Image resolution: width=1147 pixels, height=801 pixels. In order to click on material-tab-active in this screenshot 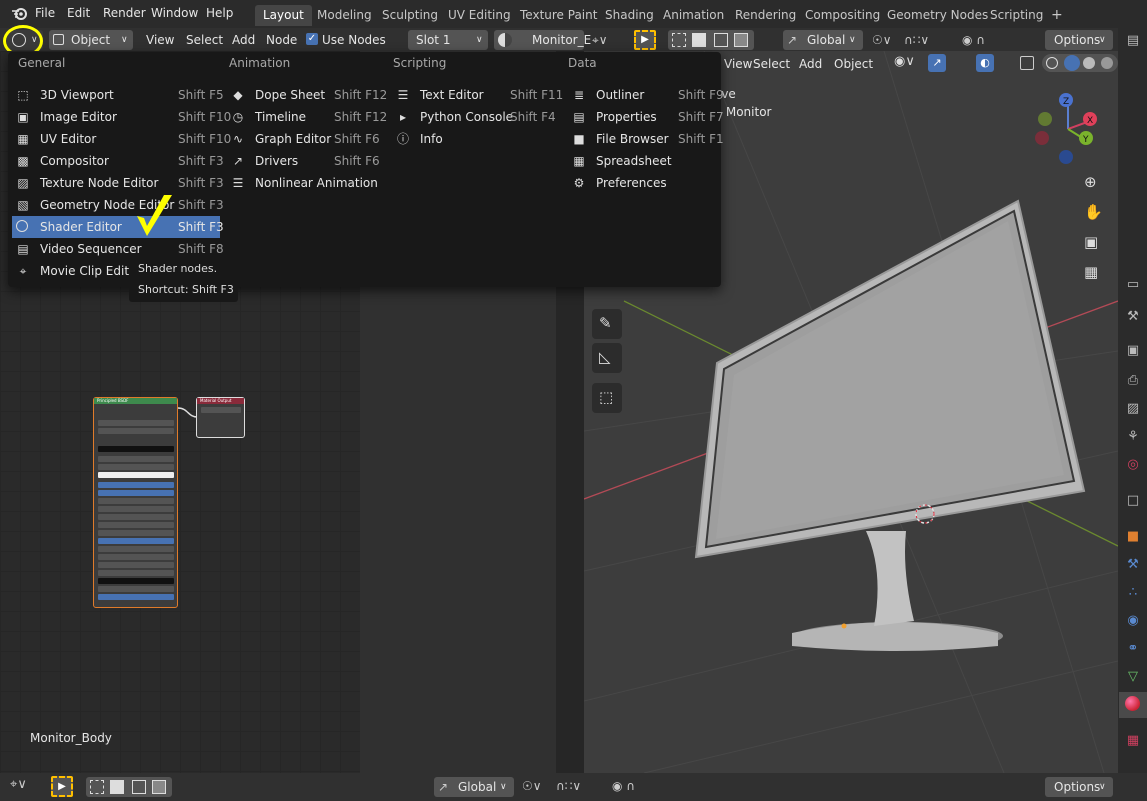, I will do `click(1133, 705)`.